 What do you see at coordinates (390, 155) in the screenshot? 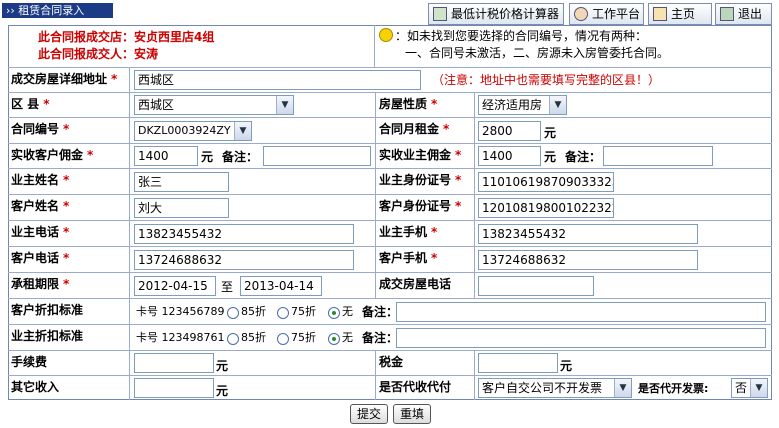
I see `fee-row: 实收客户佣金 * 1400 元 备注： 实收业主佣金 * 1400 元 备注：` at bounding box center [390, 155].